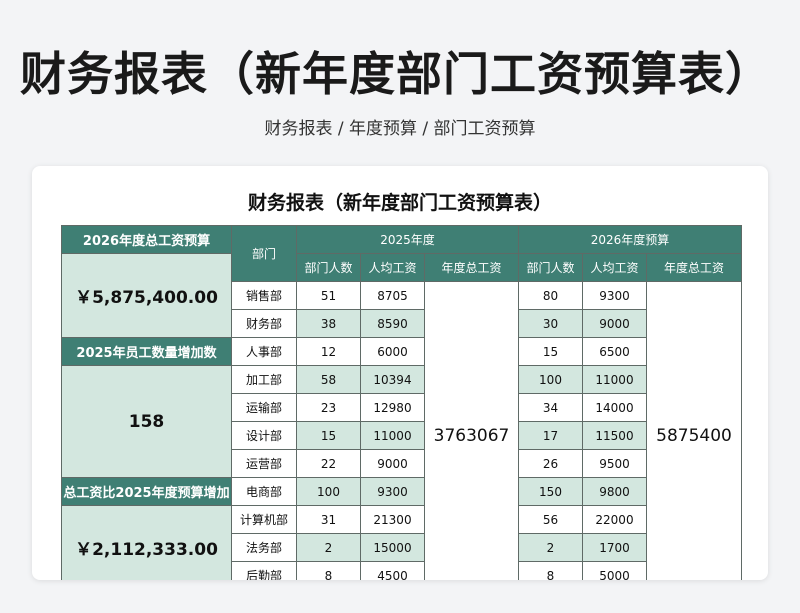  What do you see at coordinates (328, 570) in the screenshot?
I see `headcount-2025-cell: 8` at bounding box center [328, 570].